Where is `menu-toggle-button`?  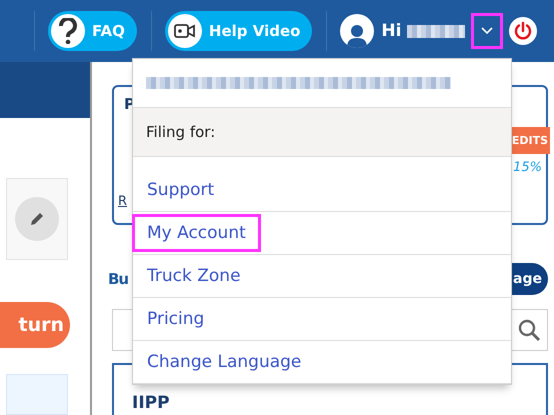 menu-toggle-button is located at coordinates (487, 31).